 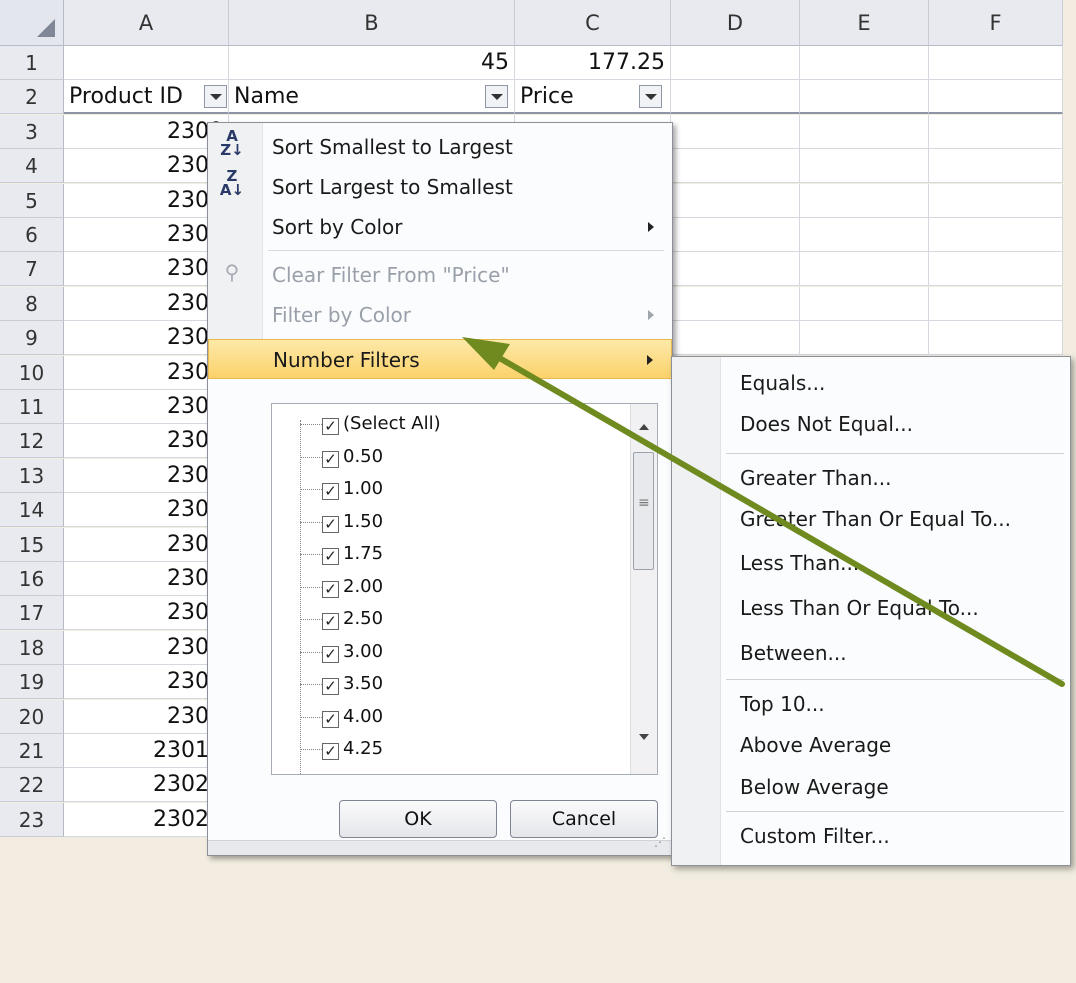 I want to click on column-header-b: B, so click(x=372, y=23).